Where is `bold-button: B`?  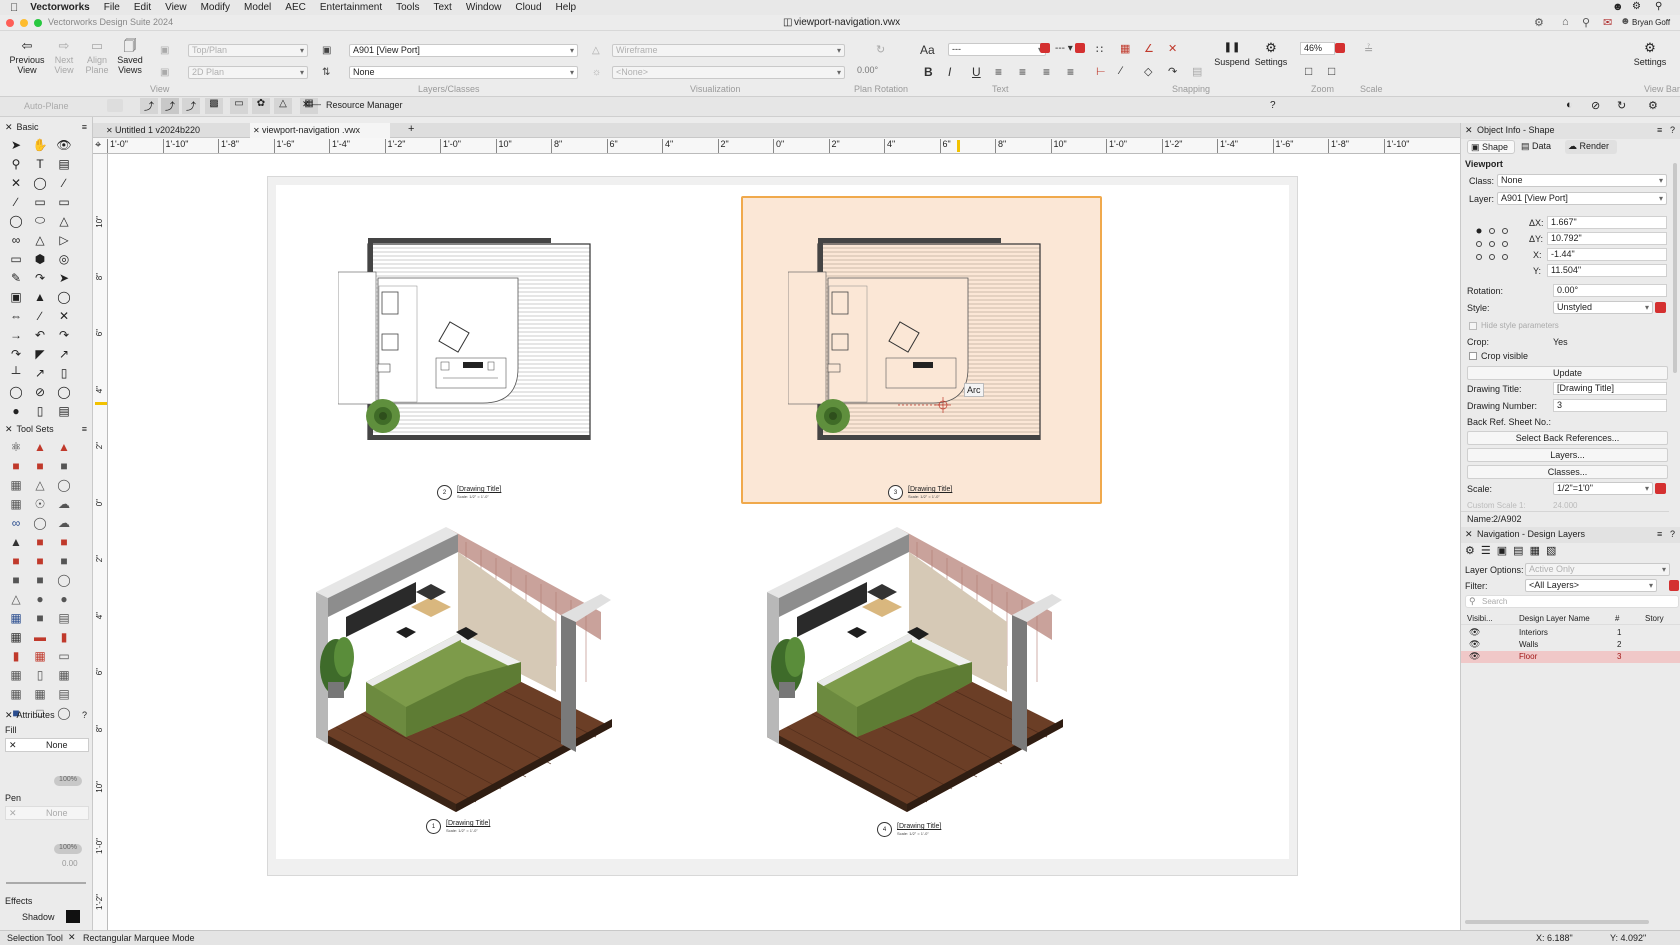
bold-button: B is located at coordinates (928, 72).